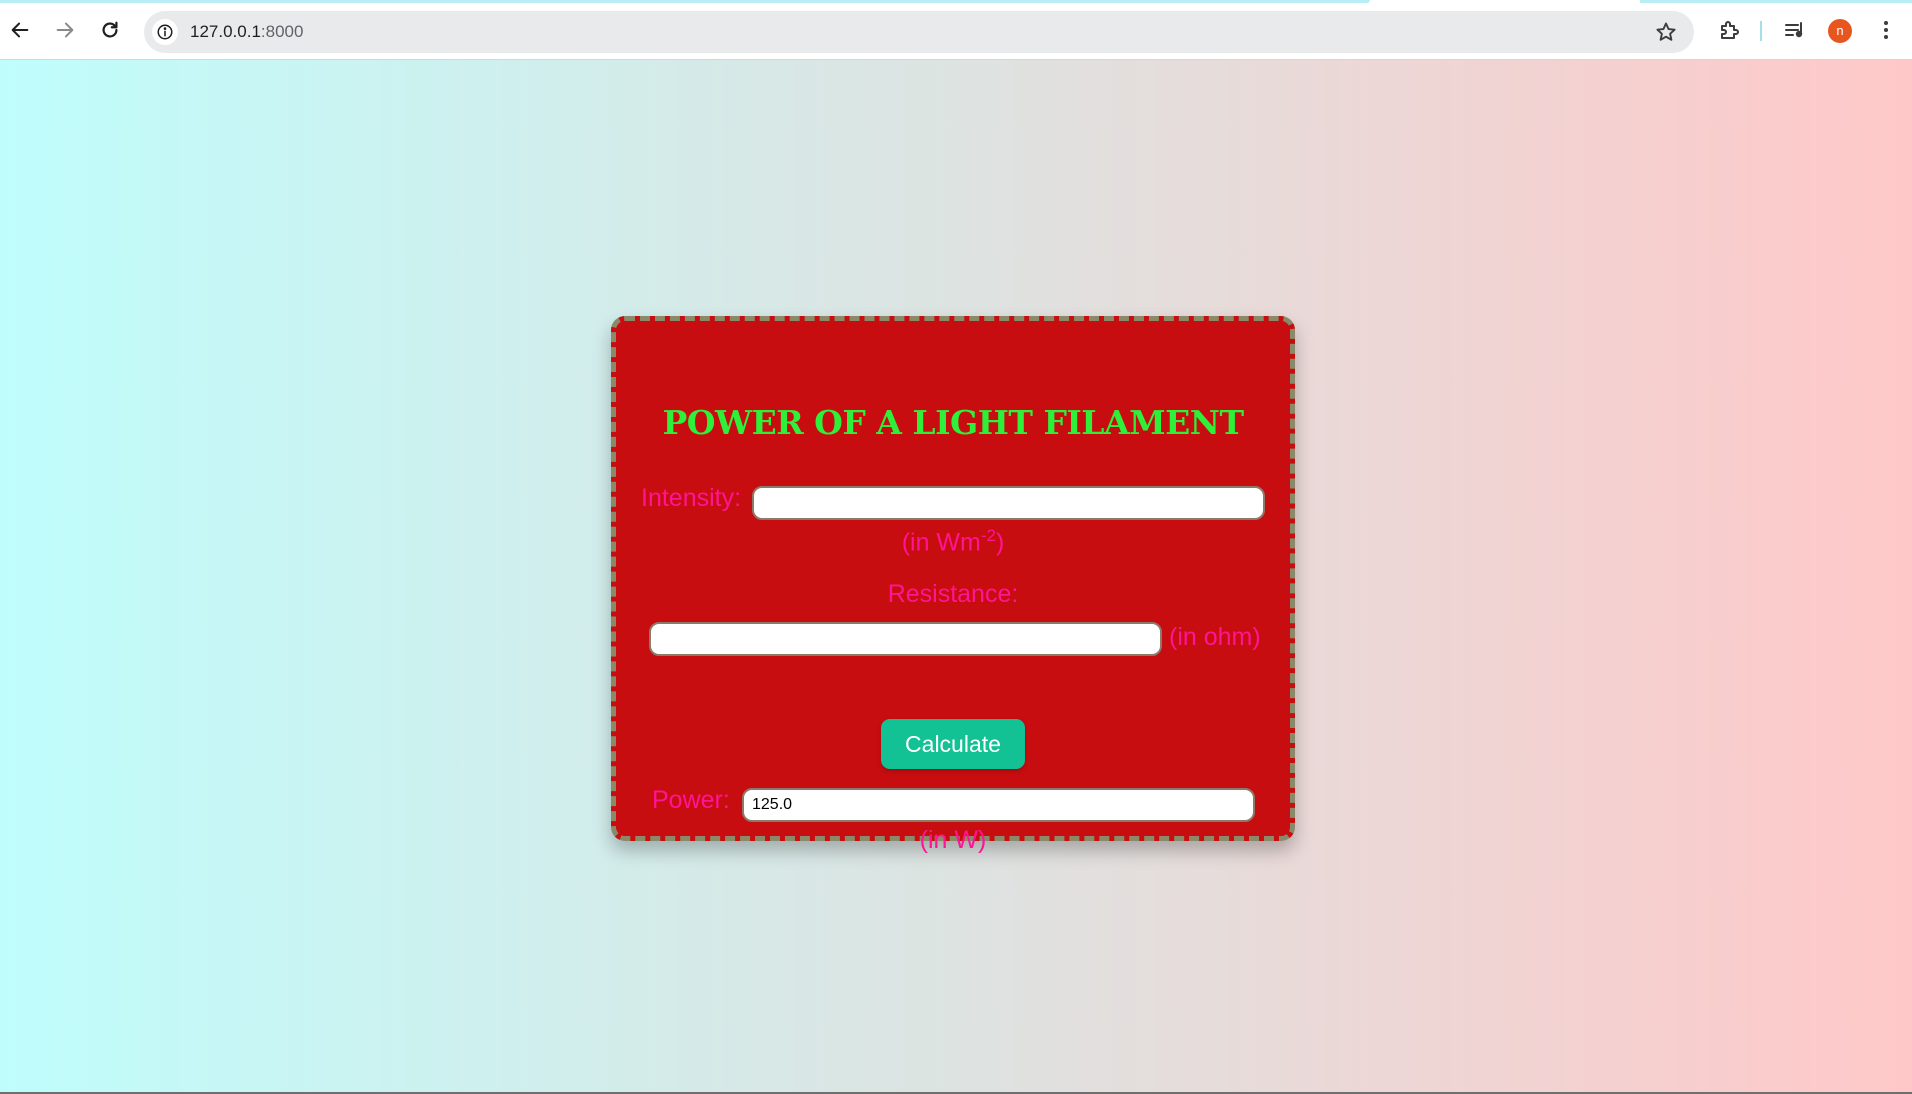 Image resolution: width=1912 pixels, height=1094 pixels. What do you see at coordinates (1761, 31) in the screenshot?
I see `toolbar-divider` at bounding box center [1761, 31].